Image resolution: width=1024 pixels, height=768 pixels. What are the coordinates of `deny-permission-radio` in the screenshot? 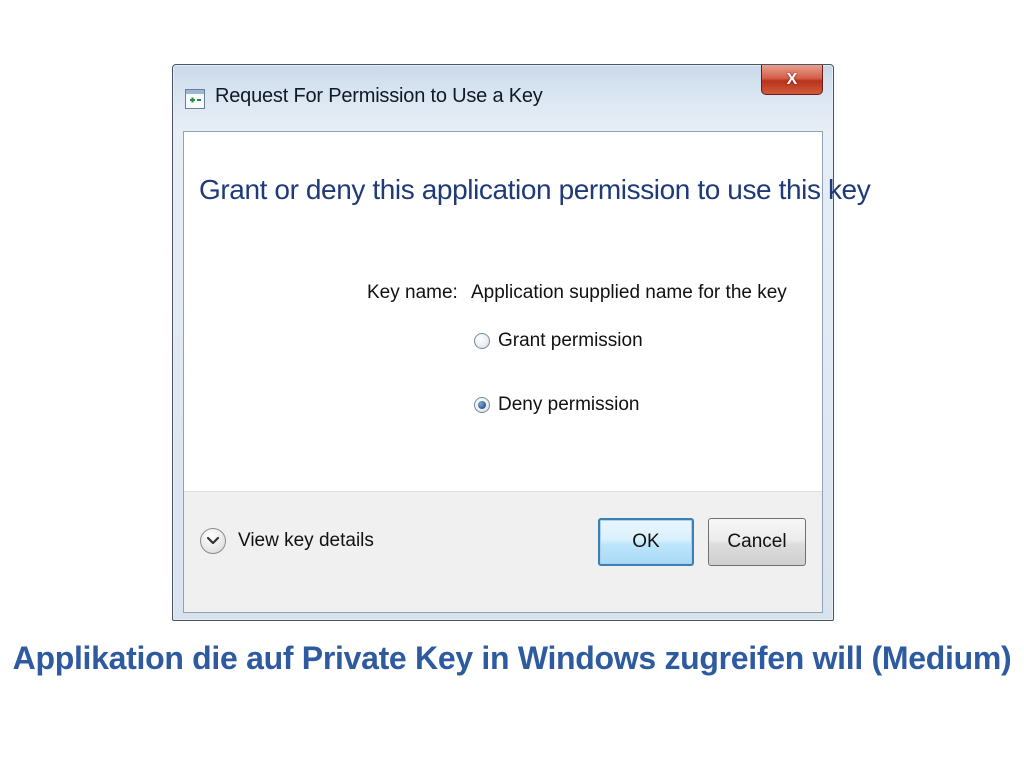 It's located at (482, 405).